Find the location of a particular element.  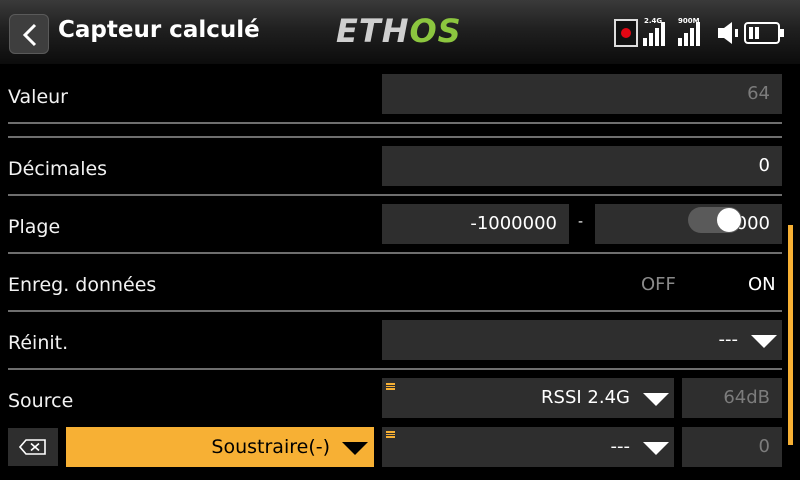

decimales-label: Décimales is located at coordinates (58, 169).